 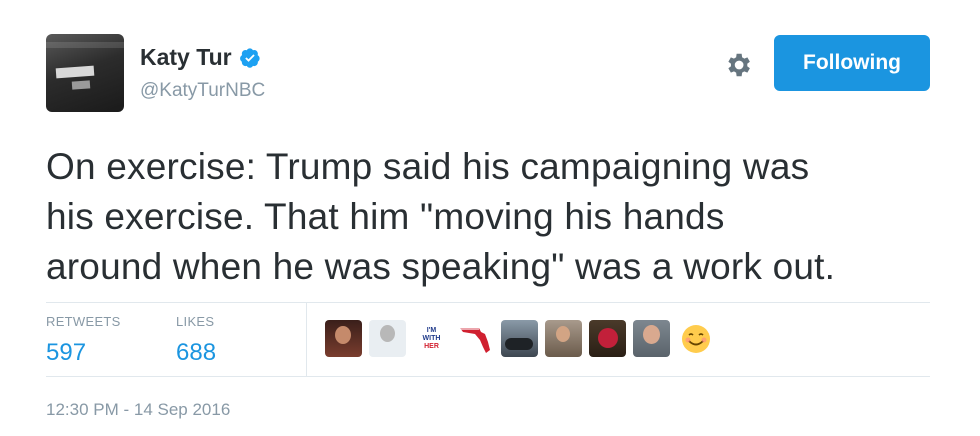 What do you see at coordinates (306, 339) in the screenshot?
I see `stats-vertical-divider` at bounding box center [306, 339].